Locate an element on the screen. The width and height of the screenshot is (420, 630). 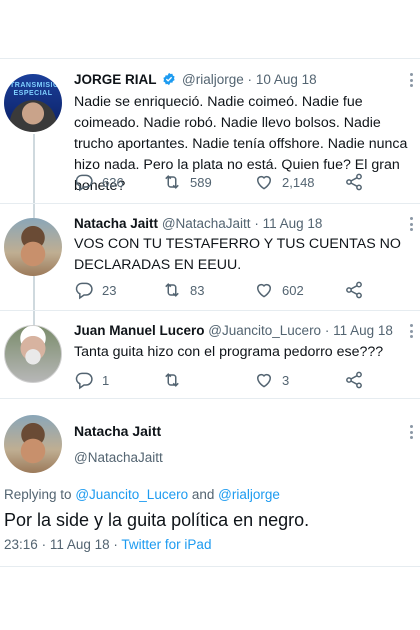
tweet-actions: 1 3 is located at coordinates (224, 381).